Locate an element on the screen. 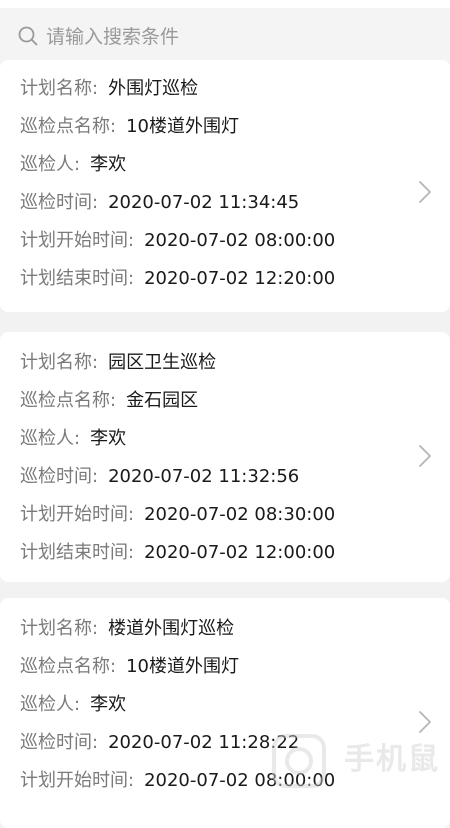 The height and width of the screenshot is (828, 450). inspect-time-row: 巡检时间: 2020-07-02 11:32:56 is located at coordinates (159, 477).